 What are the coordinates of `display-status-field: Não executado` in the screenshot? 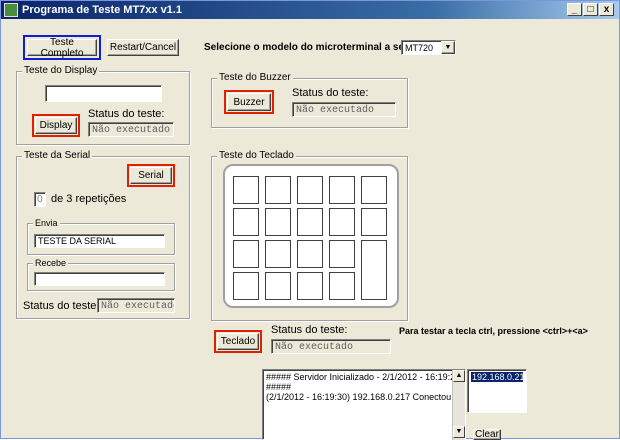 It's located at (131, 129).